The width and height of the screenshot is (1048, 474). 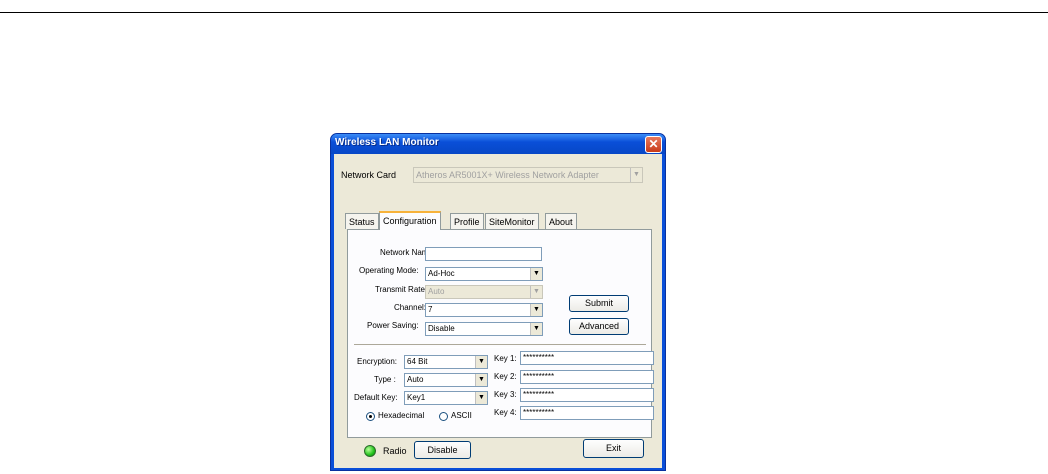 I want to click on key4-value: **********, so click(x=539, y=412).